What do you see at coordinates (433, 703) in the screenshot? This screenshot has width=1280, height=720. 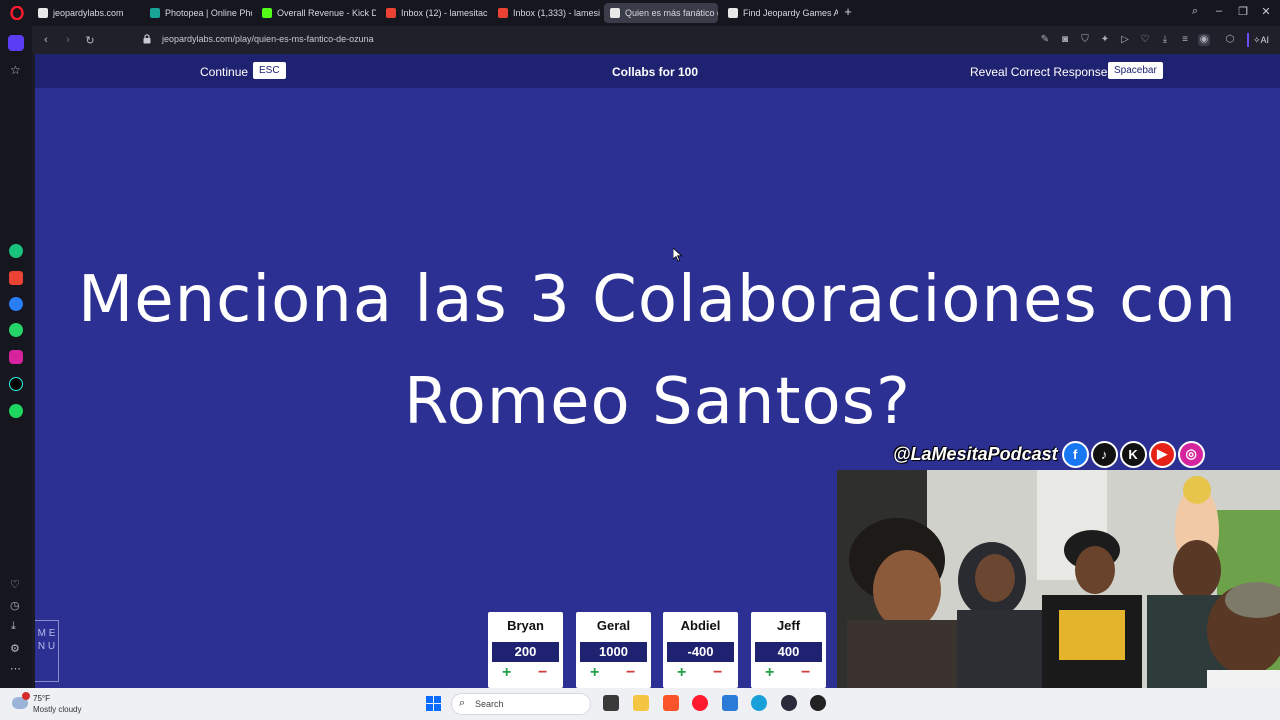 I see `windows-start-icon` at bounding box center [433, 703].